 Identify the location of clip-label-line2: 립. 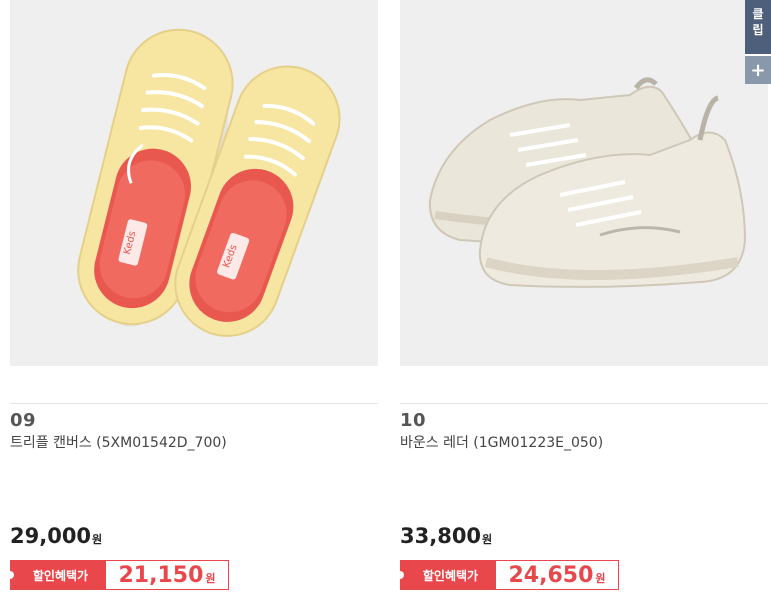
(758, 30).